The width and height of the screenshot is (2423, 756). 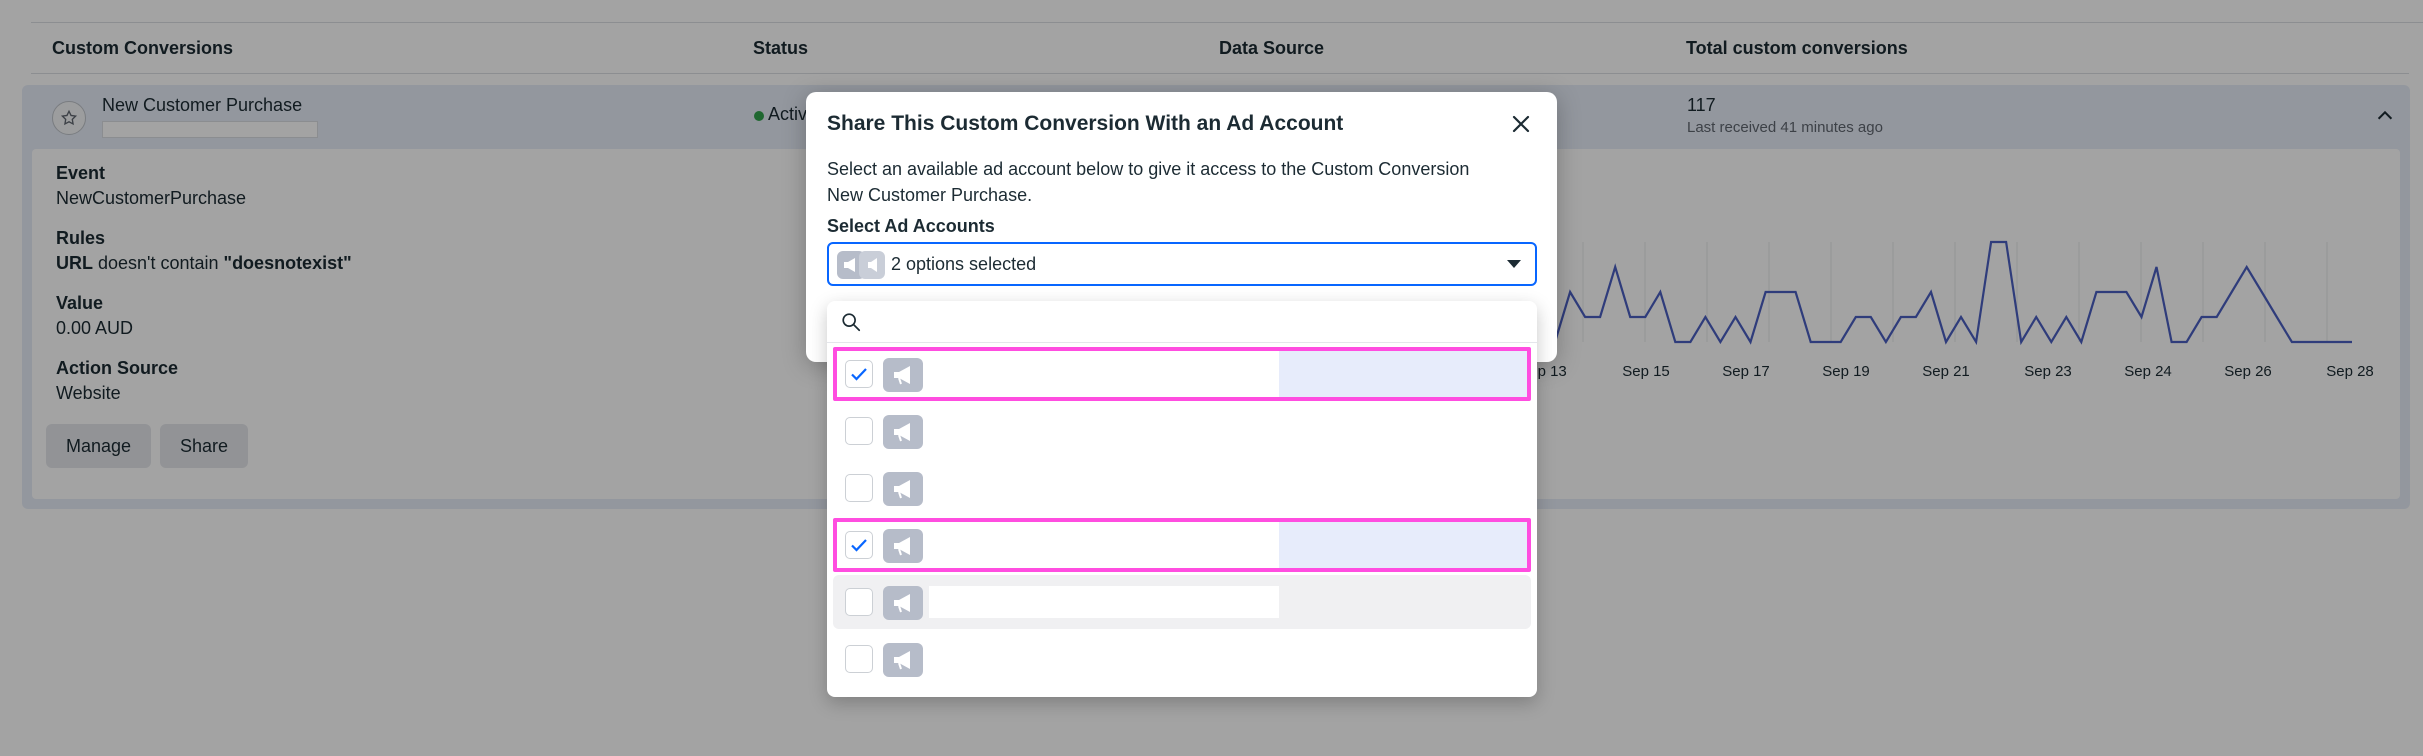 What do you see at coordinates (1514, 264) in the screenshot?
I see `caret-down-icon` at bounding box center [1514, 264].